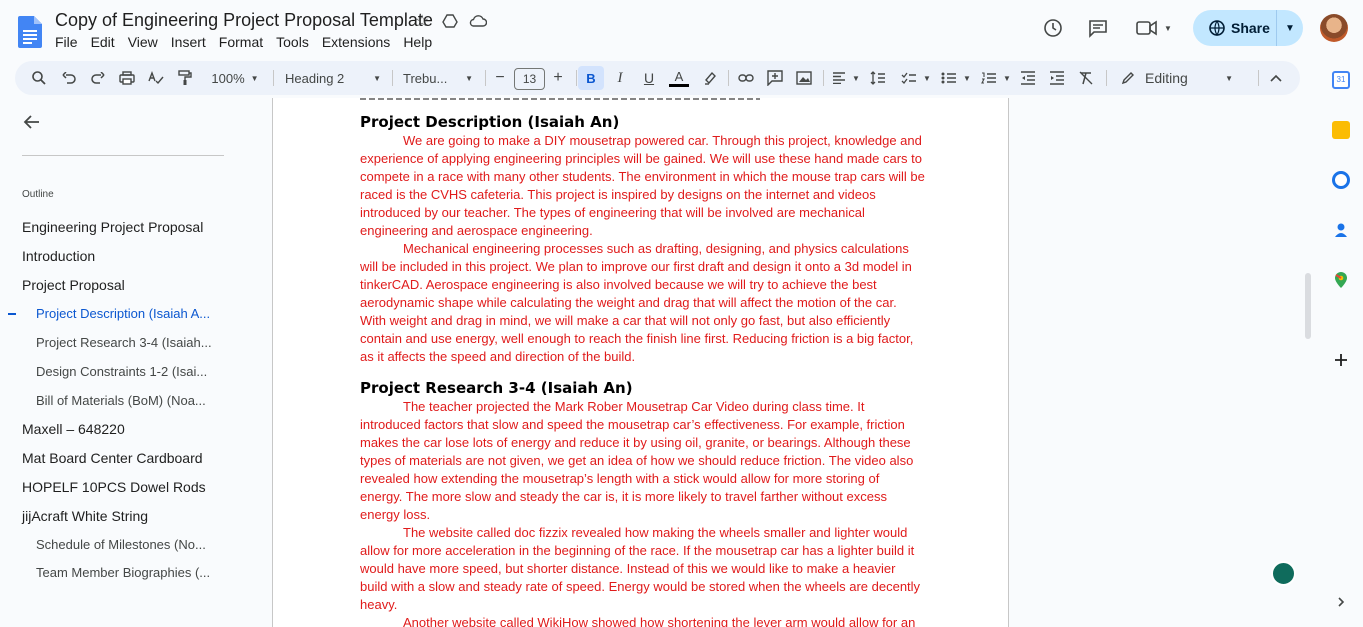 The width and height of the screenshot is (1363, 627). Describe the element at coordinates (1341, 280) in the screenshot. I see `maps-icon` at that location.